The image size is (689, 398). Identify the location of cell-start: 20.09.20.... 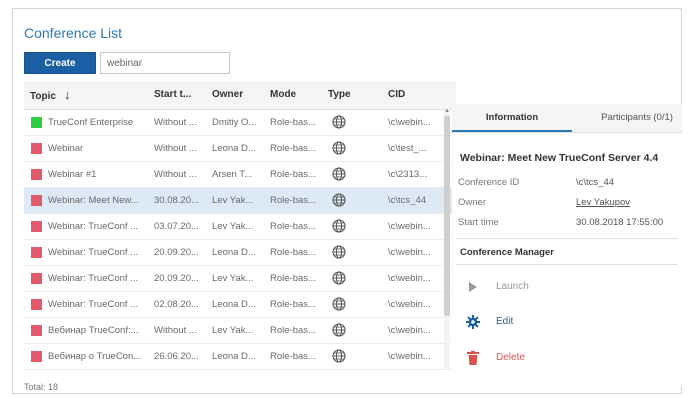
(176, 278).